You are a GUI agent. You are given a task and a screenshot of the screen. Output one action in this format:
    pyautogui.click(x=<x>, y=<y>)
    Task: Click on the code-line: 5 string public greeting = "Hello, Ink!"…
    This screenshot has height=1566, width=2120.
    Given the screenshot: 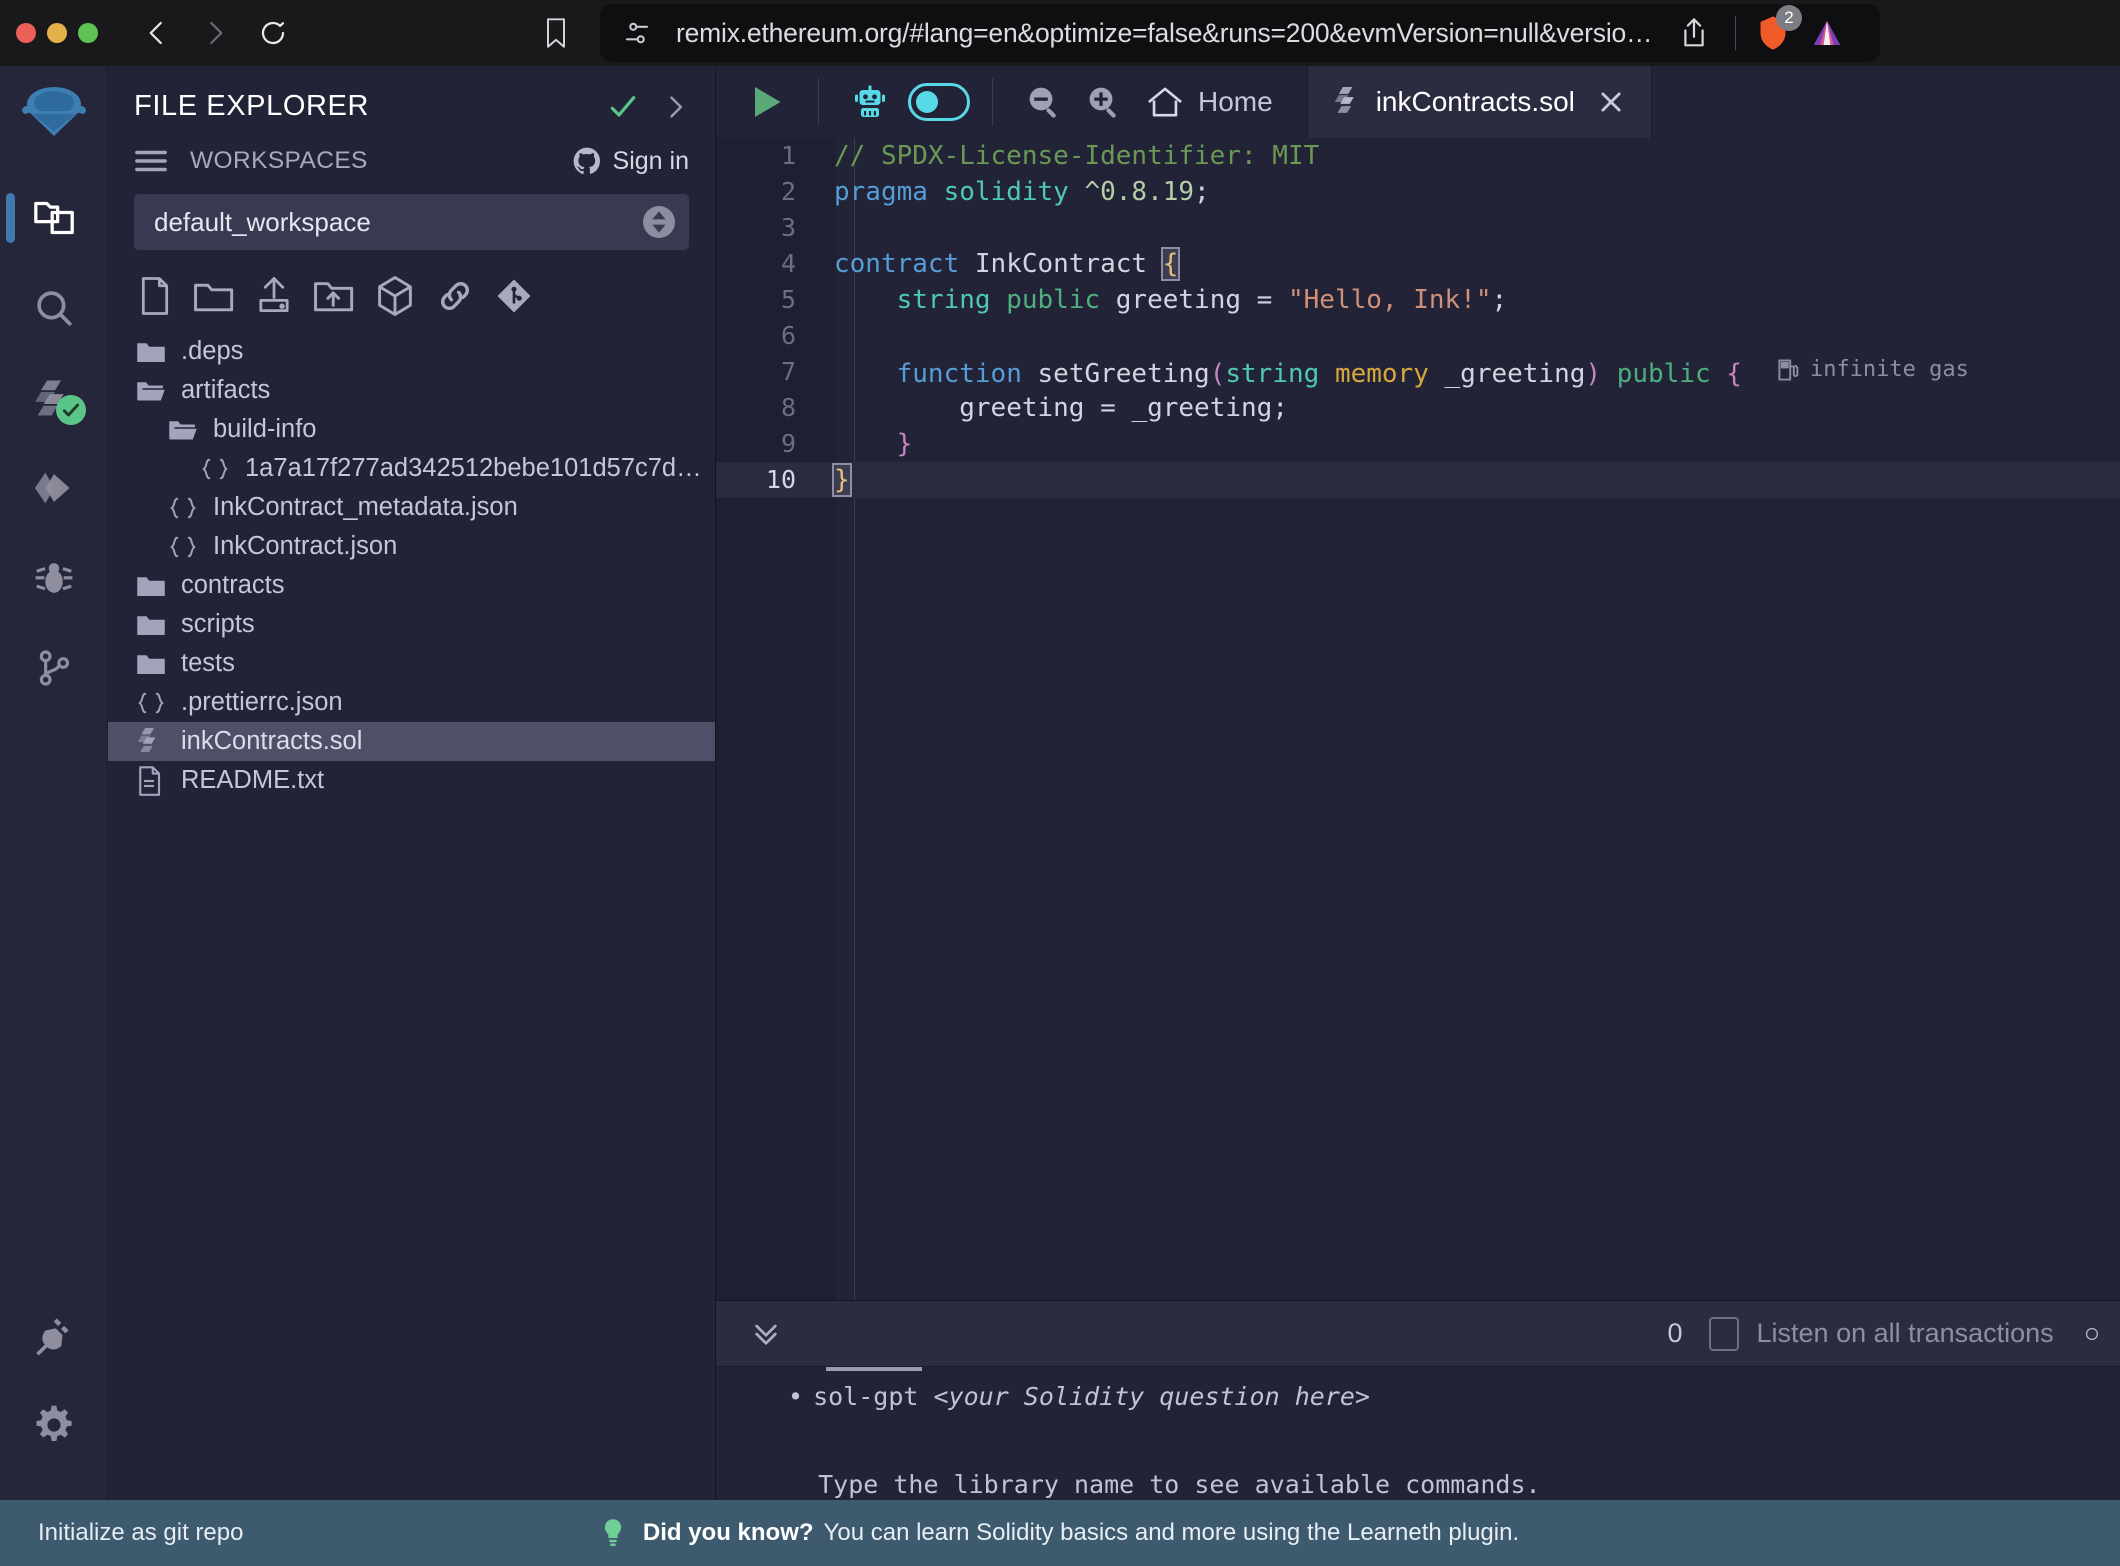 What is the action you would take?
    pyautogui.click(x=1418, y=300)
    